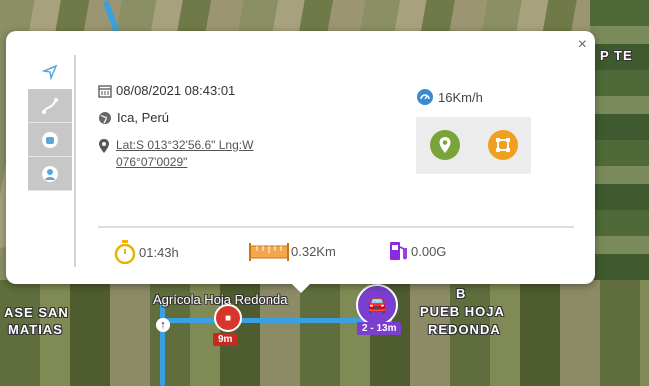 This screenshot has width=649, height=386. Describe the element at coordinates (336, 227) in the screenshot. I see `stats-divider` at that location.